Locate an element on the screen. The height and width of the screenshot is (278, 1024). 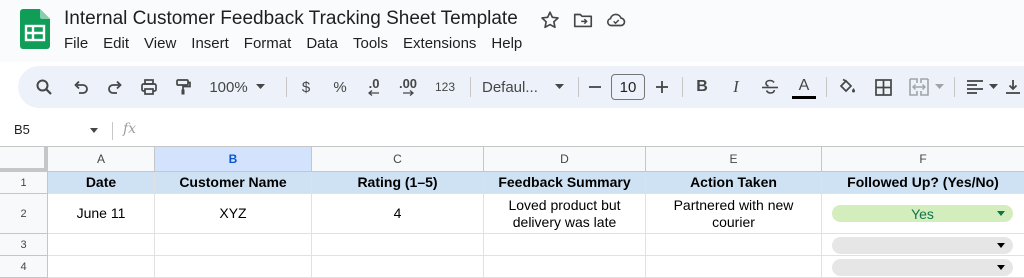
select-all-corner is located at coordinates (24, 159).